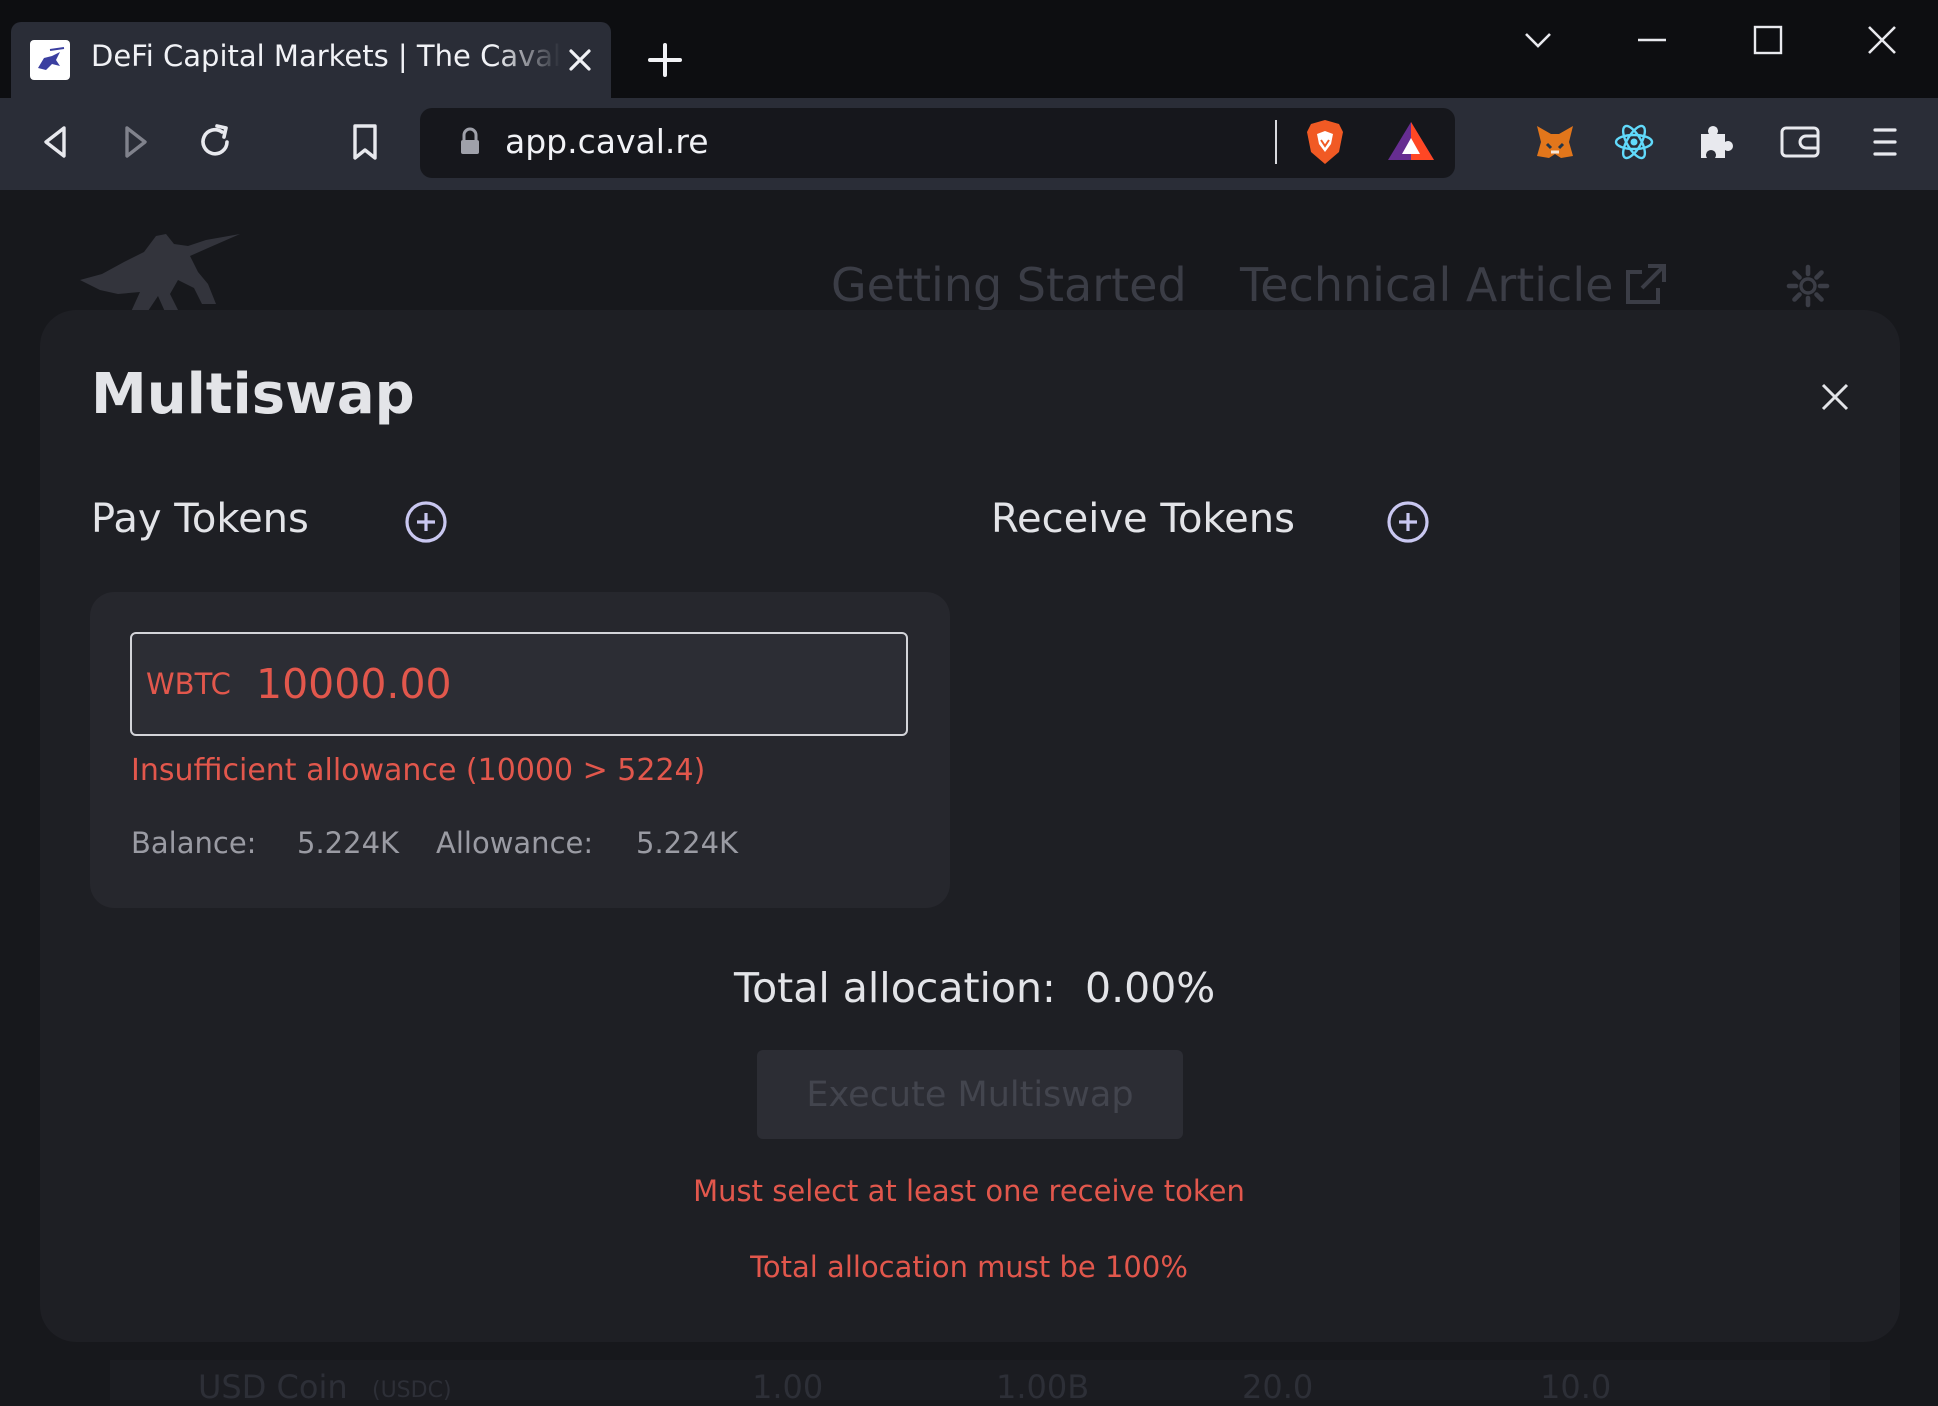 The width and height of the screenshot is (1938, 1406). Describe the element at coordinates (1800, 142) in the screenshot. I see `wallet-icon` at that location.